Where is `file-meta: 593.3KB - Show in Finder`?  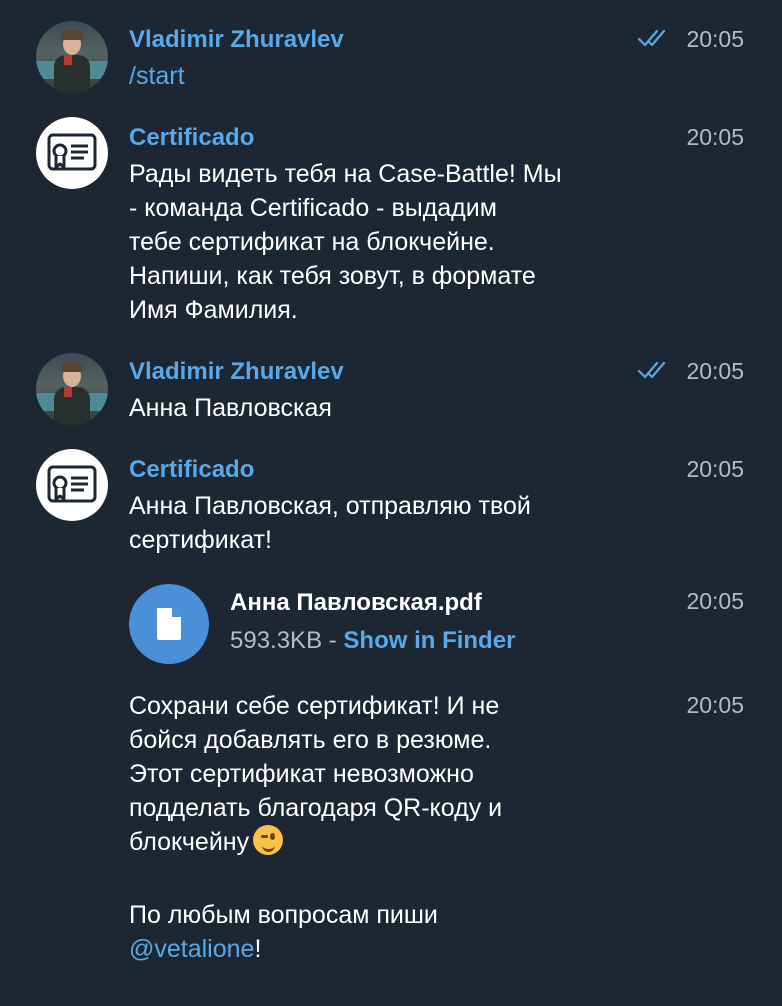 file-meta: 593.3KB - Show in Finder is located at coordinates (372, 641).